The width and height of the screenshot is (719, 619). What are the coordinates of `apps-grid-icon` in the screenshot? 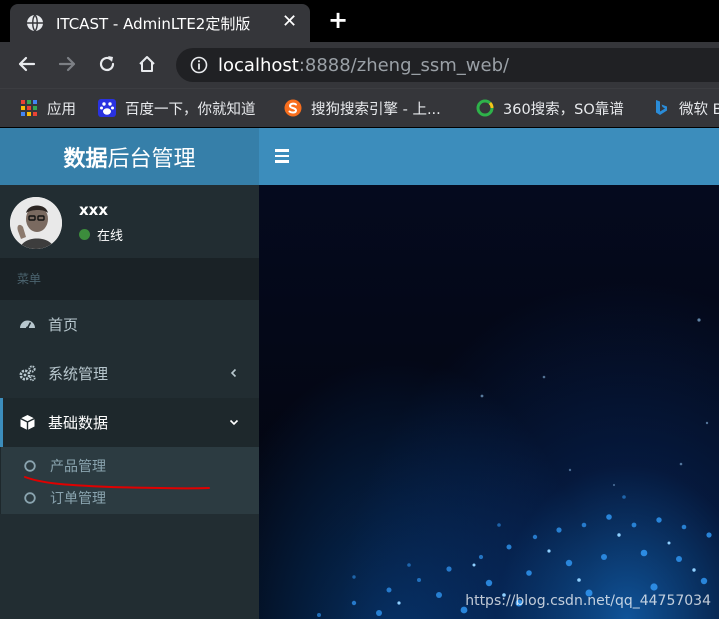 It's located at (29, 108).